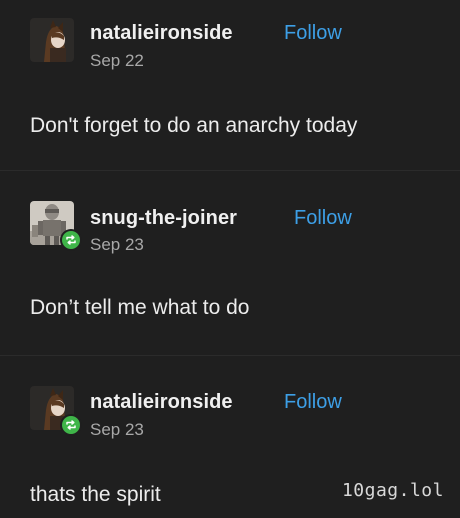  Describe the element at coordinates (392, 490) in the screenshot. I see `watermark: 10gag.lol` at that location.